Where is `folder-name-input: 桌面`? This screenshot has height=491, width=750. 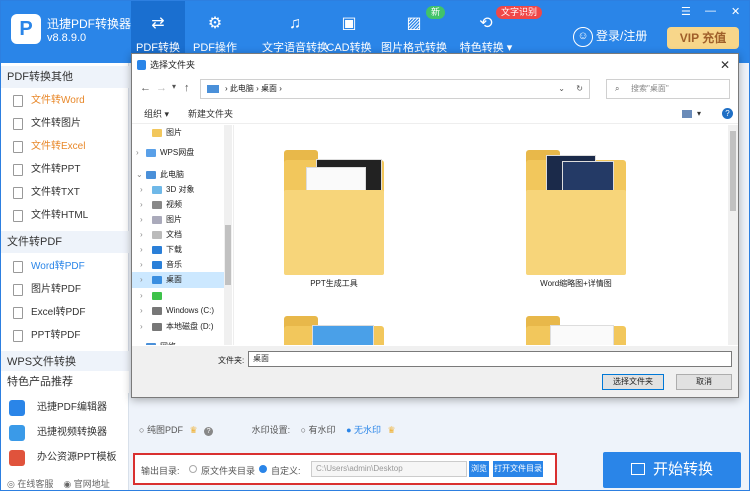
folder-name-input: 桌面 is located at coordinates (490, 359).